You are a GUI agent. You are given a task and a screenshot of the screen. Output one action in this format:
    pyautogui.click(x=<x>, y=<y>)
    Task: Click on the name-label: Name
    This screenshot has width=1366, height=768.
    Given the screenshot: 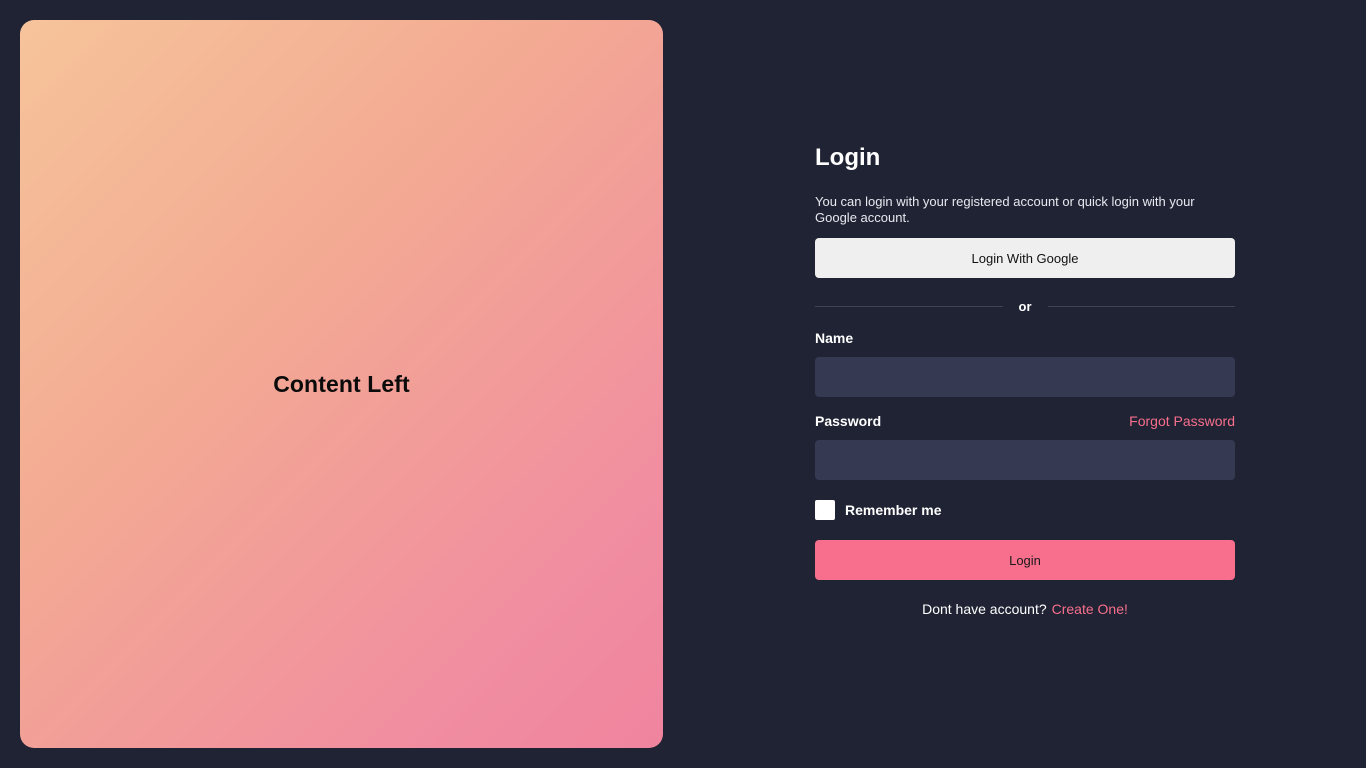 What is the action you would take?
    pyautogui.click(x=834, y=338)
    